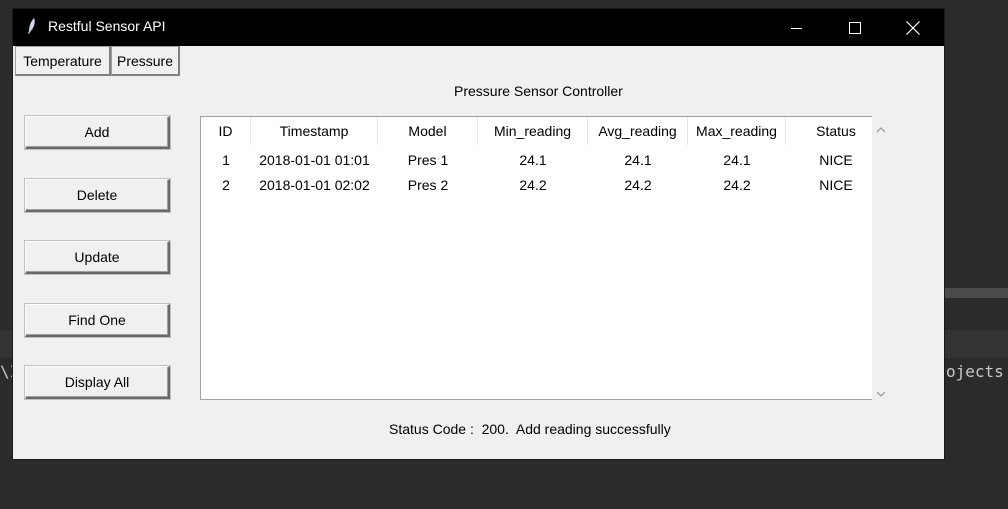 This screenshot has height=509, width=1008. I want to click on tab-temperature: Temperature, so click(63, 61).